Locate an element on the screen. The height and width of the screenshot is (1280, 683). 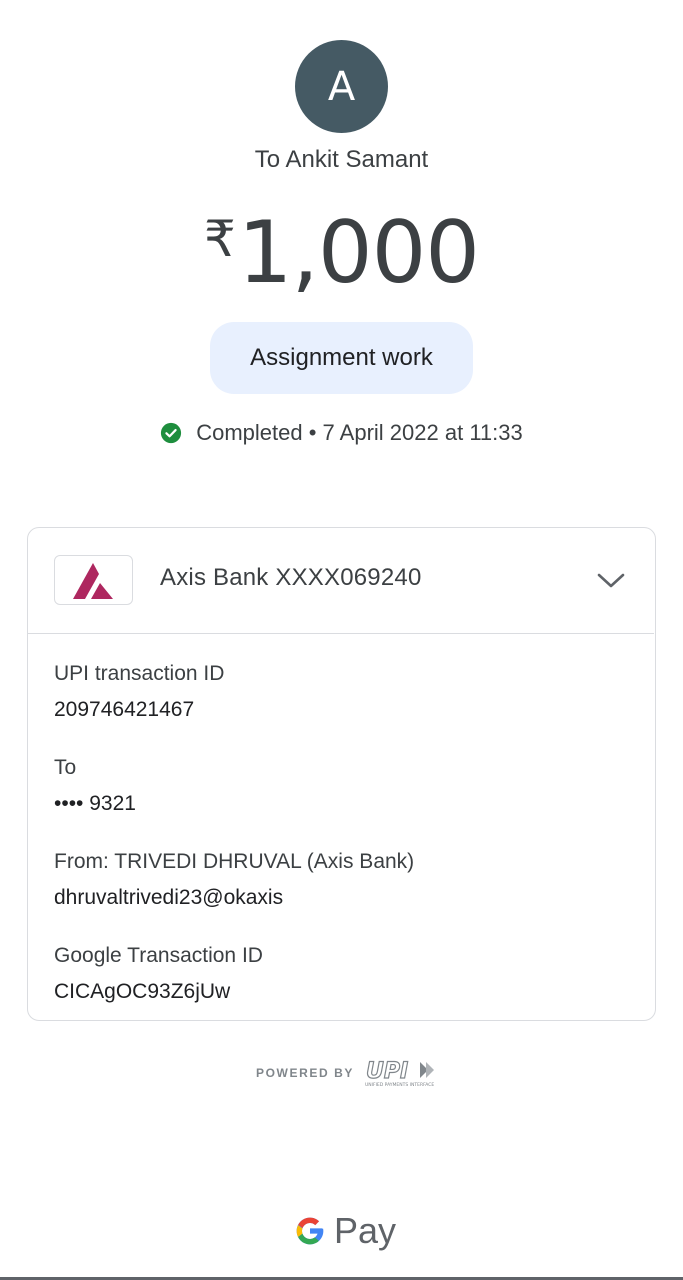
amount: ₹1,000 is located at coordinates (341, 253).